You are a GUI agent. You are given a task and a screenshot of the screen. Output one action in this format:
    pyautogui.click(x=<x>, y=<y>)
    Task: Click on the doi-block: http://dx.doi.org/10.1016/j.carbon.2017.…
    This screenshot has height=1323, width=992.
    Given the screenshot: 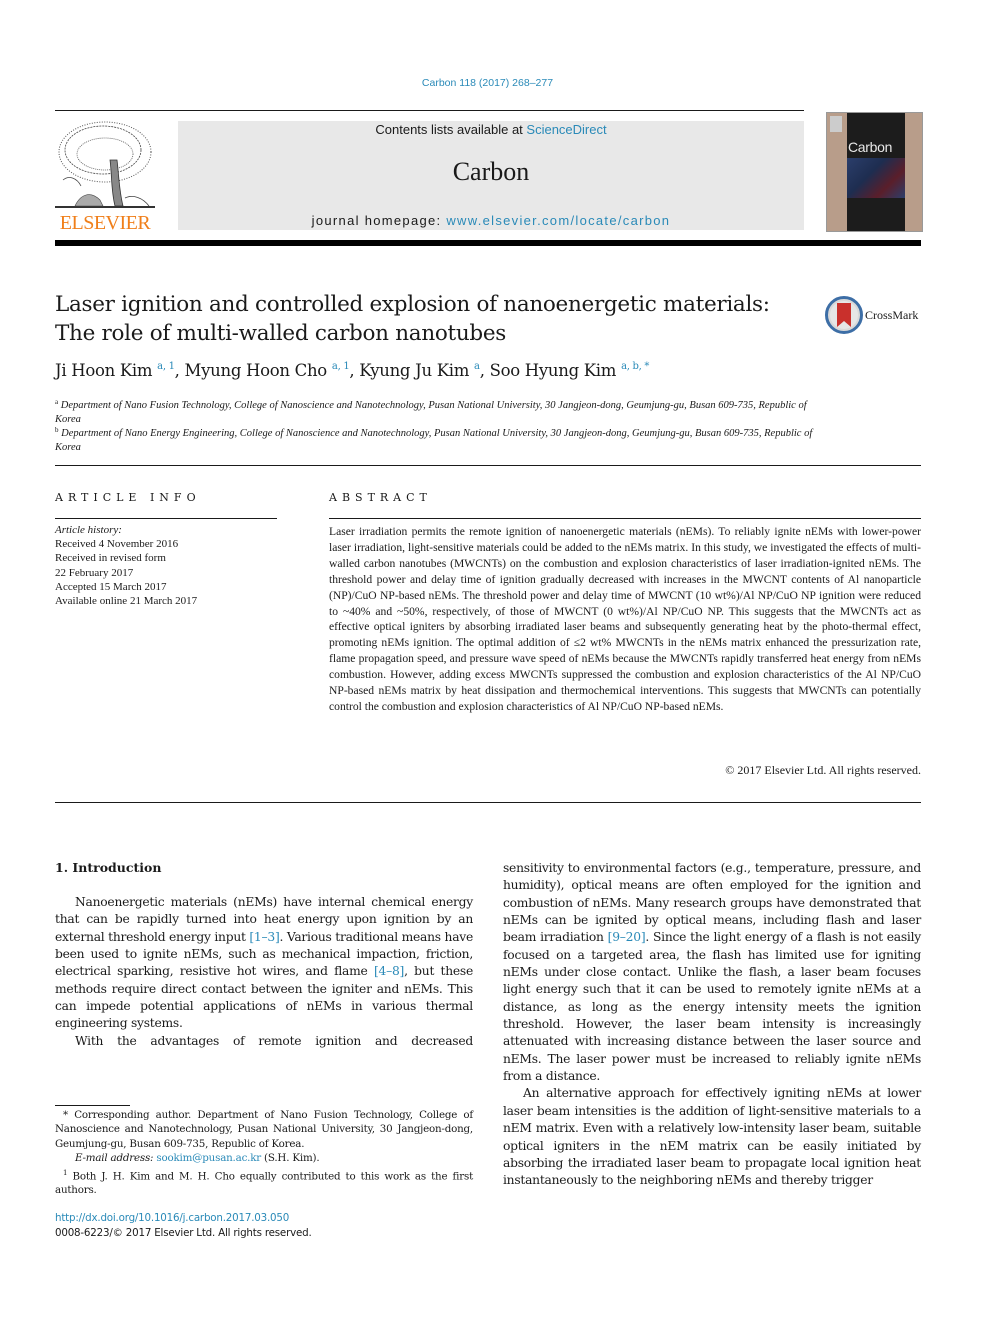 What is the action you would take?
    pyautogui.click(x=183, y=1226)
    